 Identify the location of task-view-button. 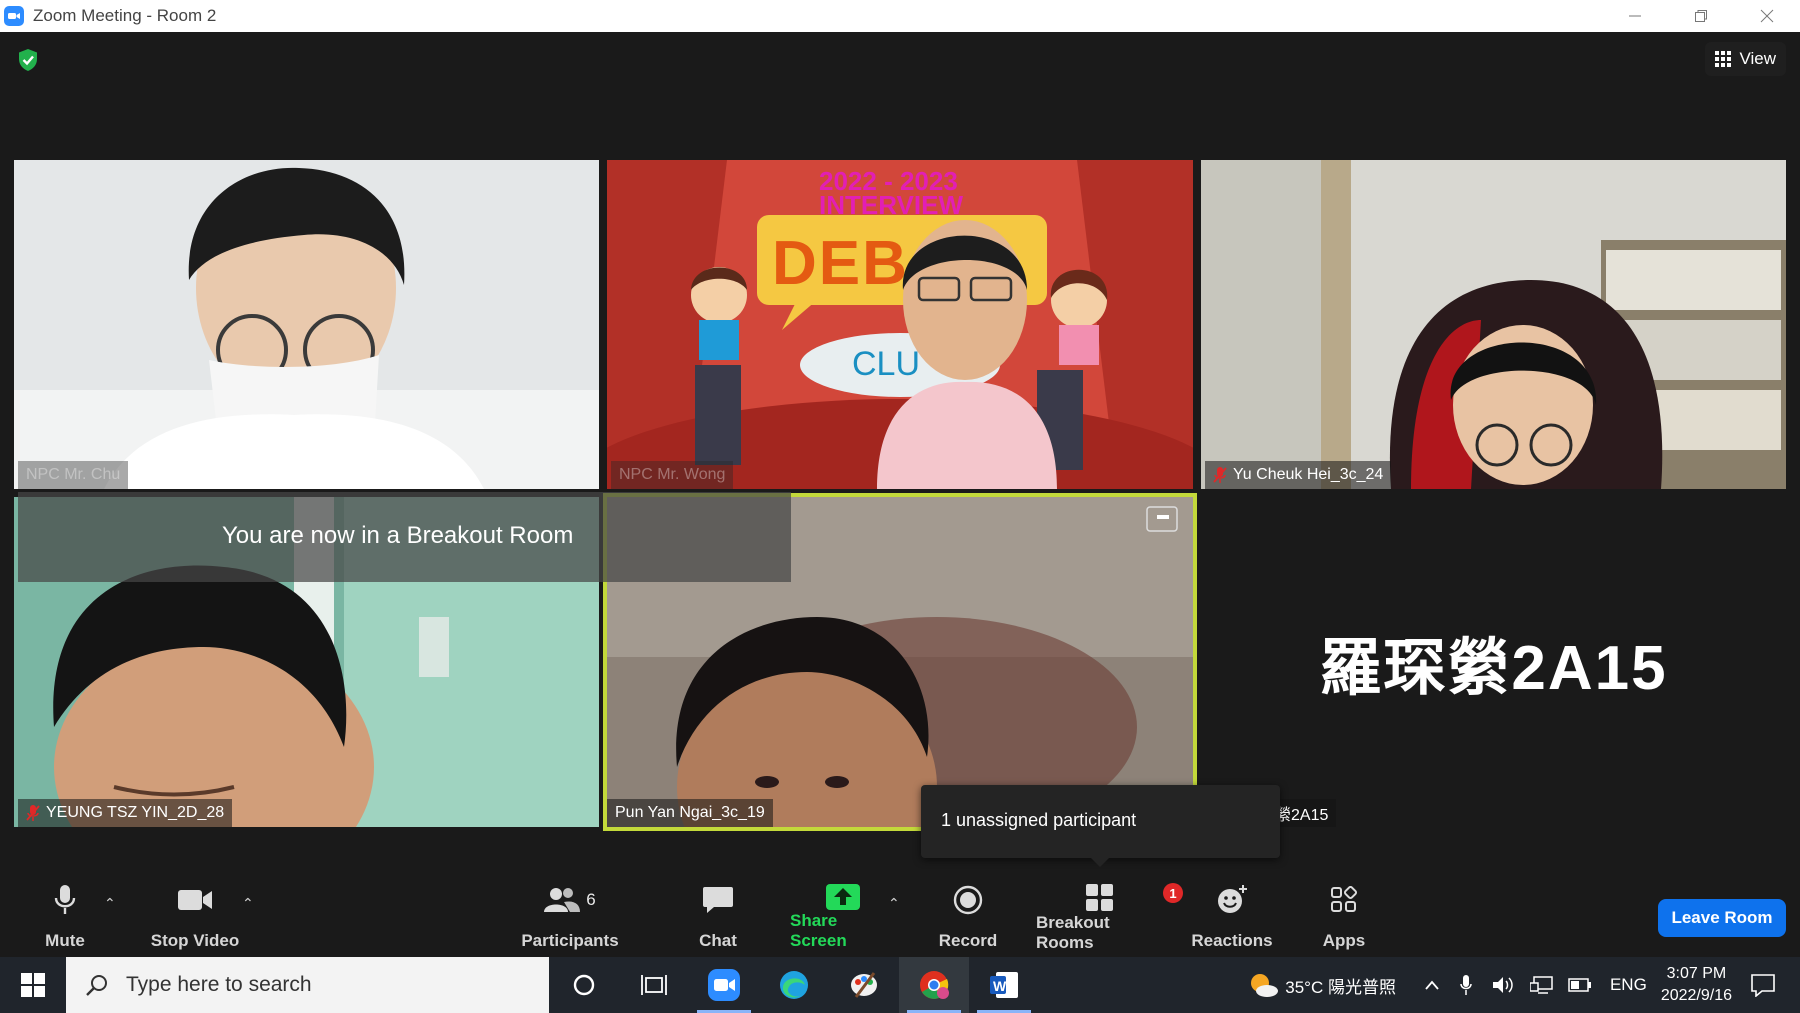
(654, 985).